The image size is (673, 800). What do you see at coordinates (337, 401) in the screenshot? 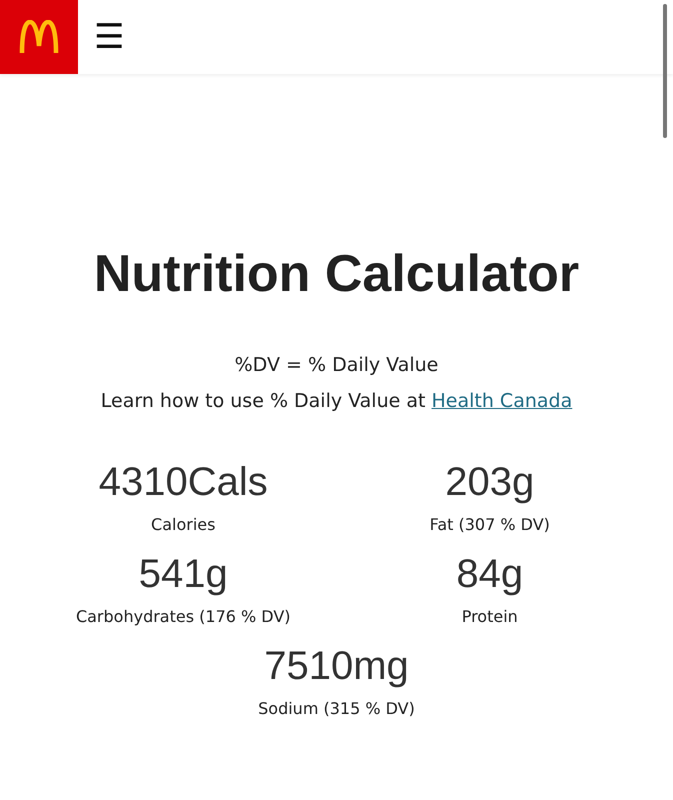
I see `learn-text: Learn how to use % Daily Value at Health Canada` at bounding box center [337, 401].